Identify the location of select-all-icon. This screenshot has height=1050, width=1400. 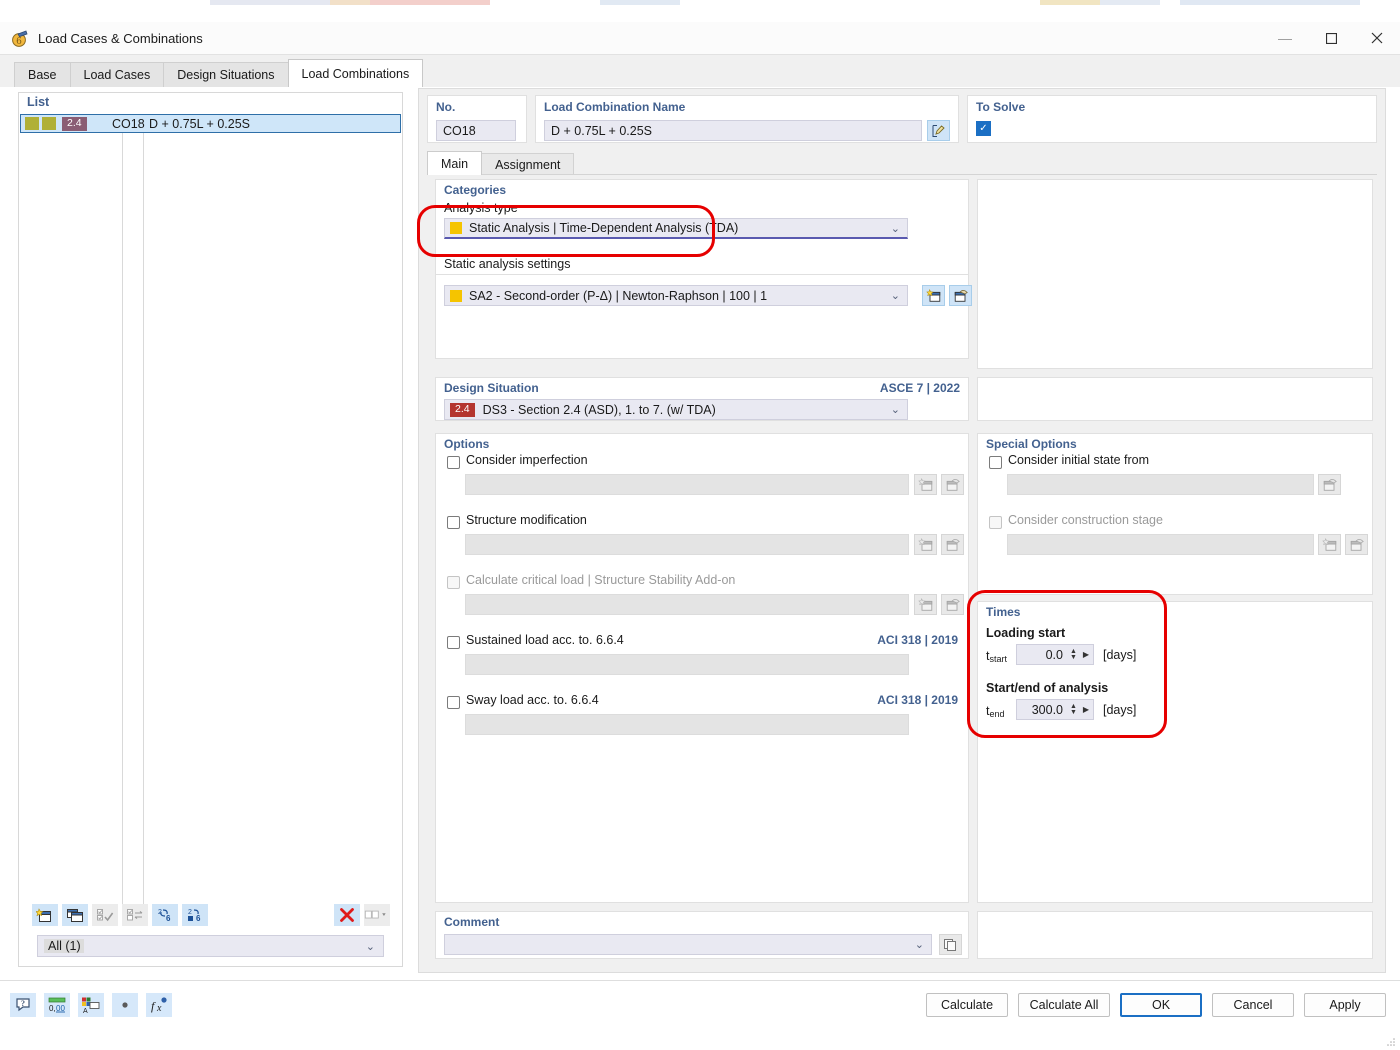
(105, 915).